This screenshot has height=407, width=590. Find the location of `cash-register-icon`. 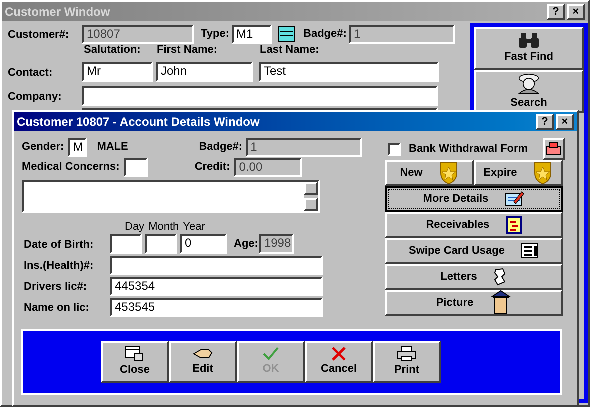

cash-register-icon is located at coordinates (554, 149).